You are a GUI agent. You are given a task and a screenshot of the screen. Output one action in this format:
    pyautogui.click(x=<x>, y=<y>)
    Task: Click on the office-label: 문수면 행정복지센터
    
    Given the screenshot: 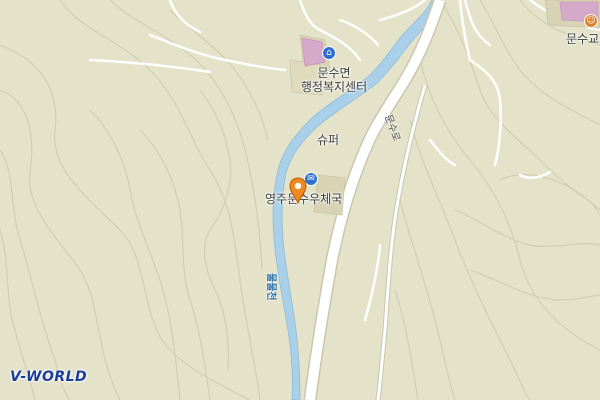 What is the action you would take?
    pyautogui.click(x=334, y=80)
    